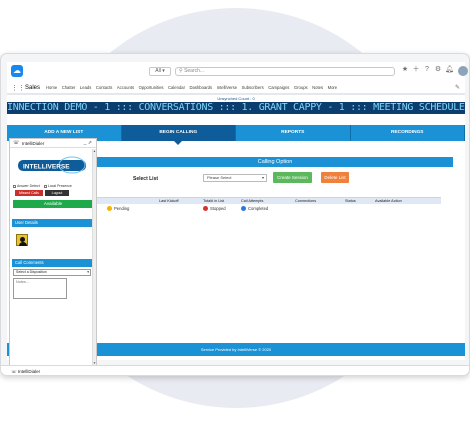  Describe the element at coordinates (57, 193) in the screenshot. I see `logout-button: Logout` at that location.